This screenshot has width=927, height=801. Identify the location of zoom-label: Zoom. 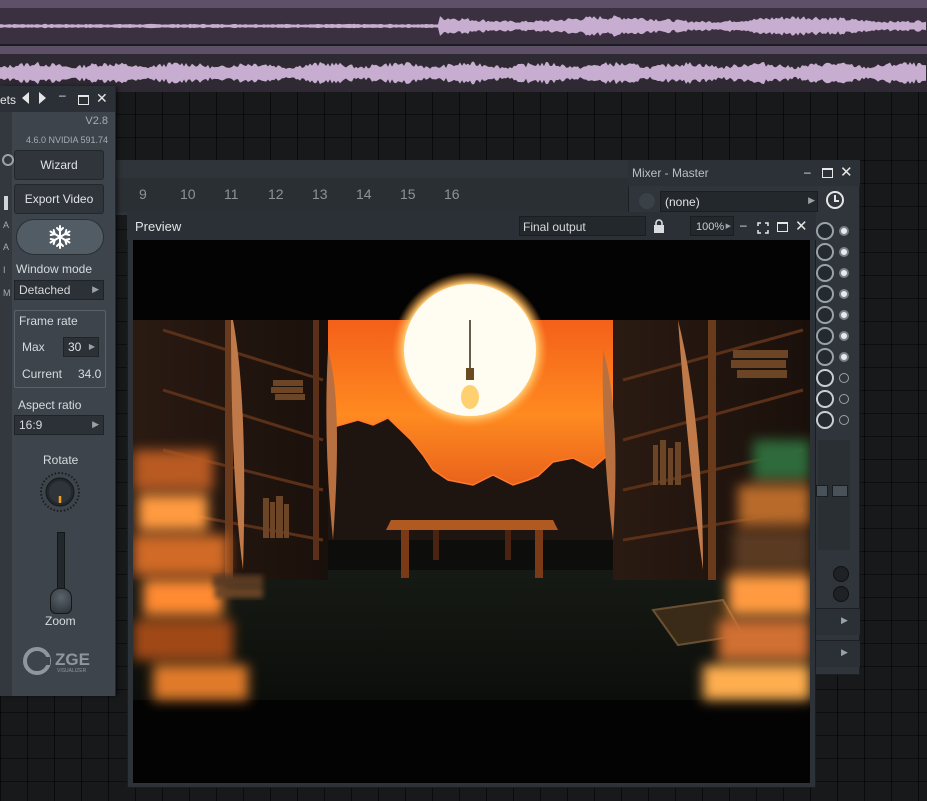
(60, 621).